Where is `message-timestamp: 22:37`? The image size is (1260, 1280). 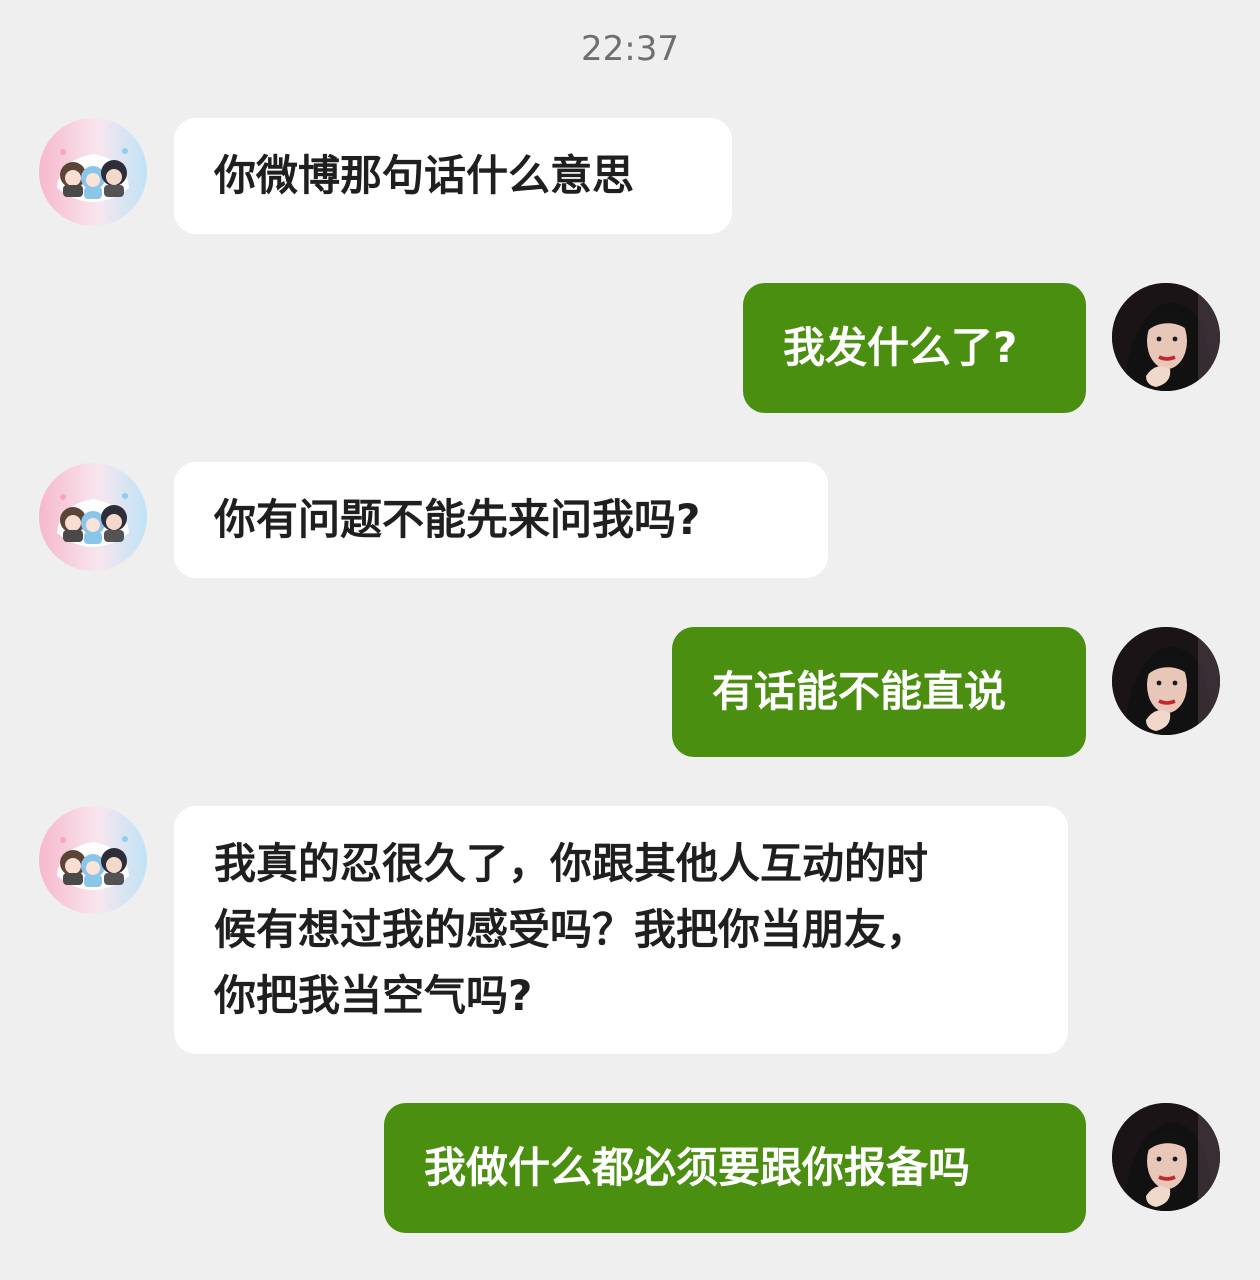
message-timestamp: 22:37 is located at coordinates (630, 49).